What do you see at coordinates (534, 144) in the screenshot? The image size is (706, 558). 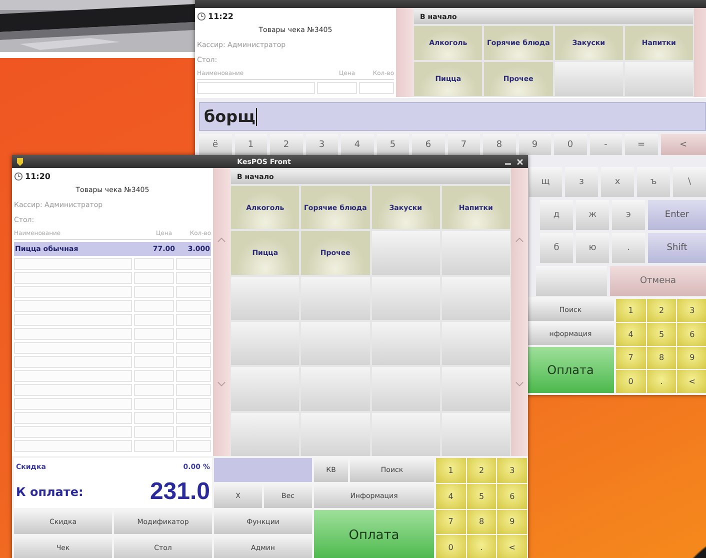 I see `keyboard-key: 9` at bounding box center [534, 144].